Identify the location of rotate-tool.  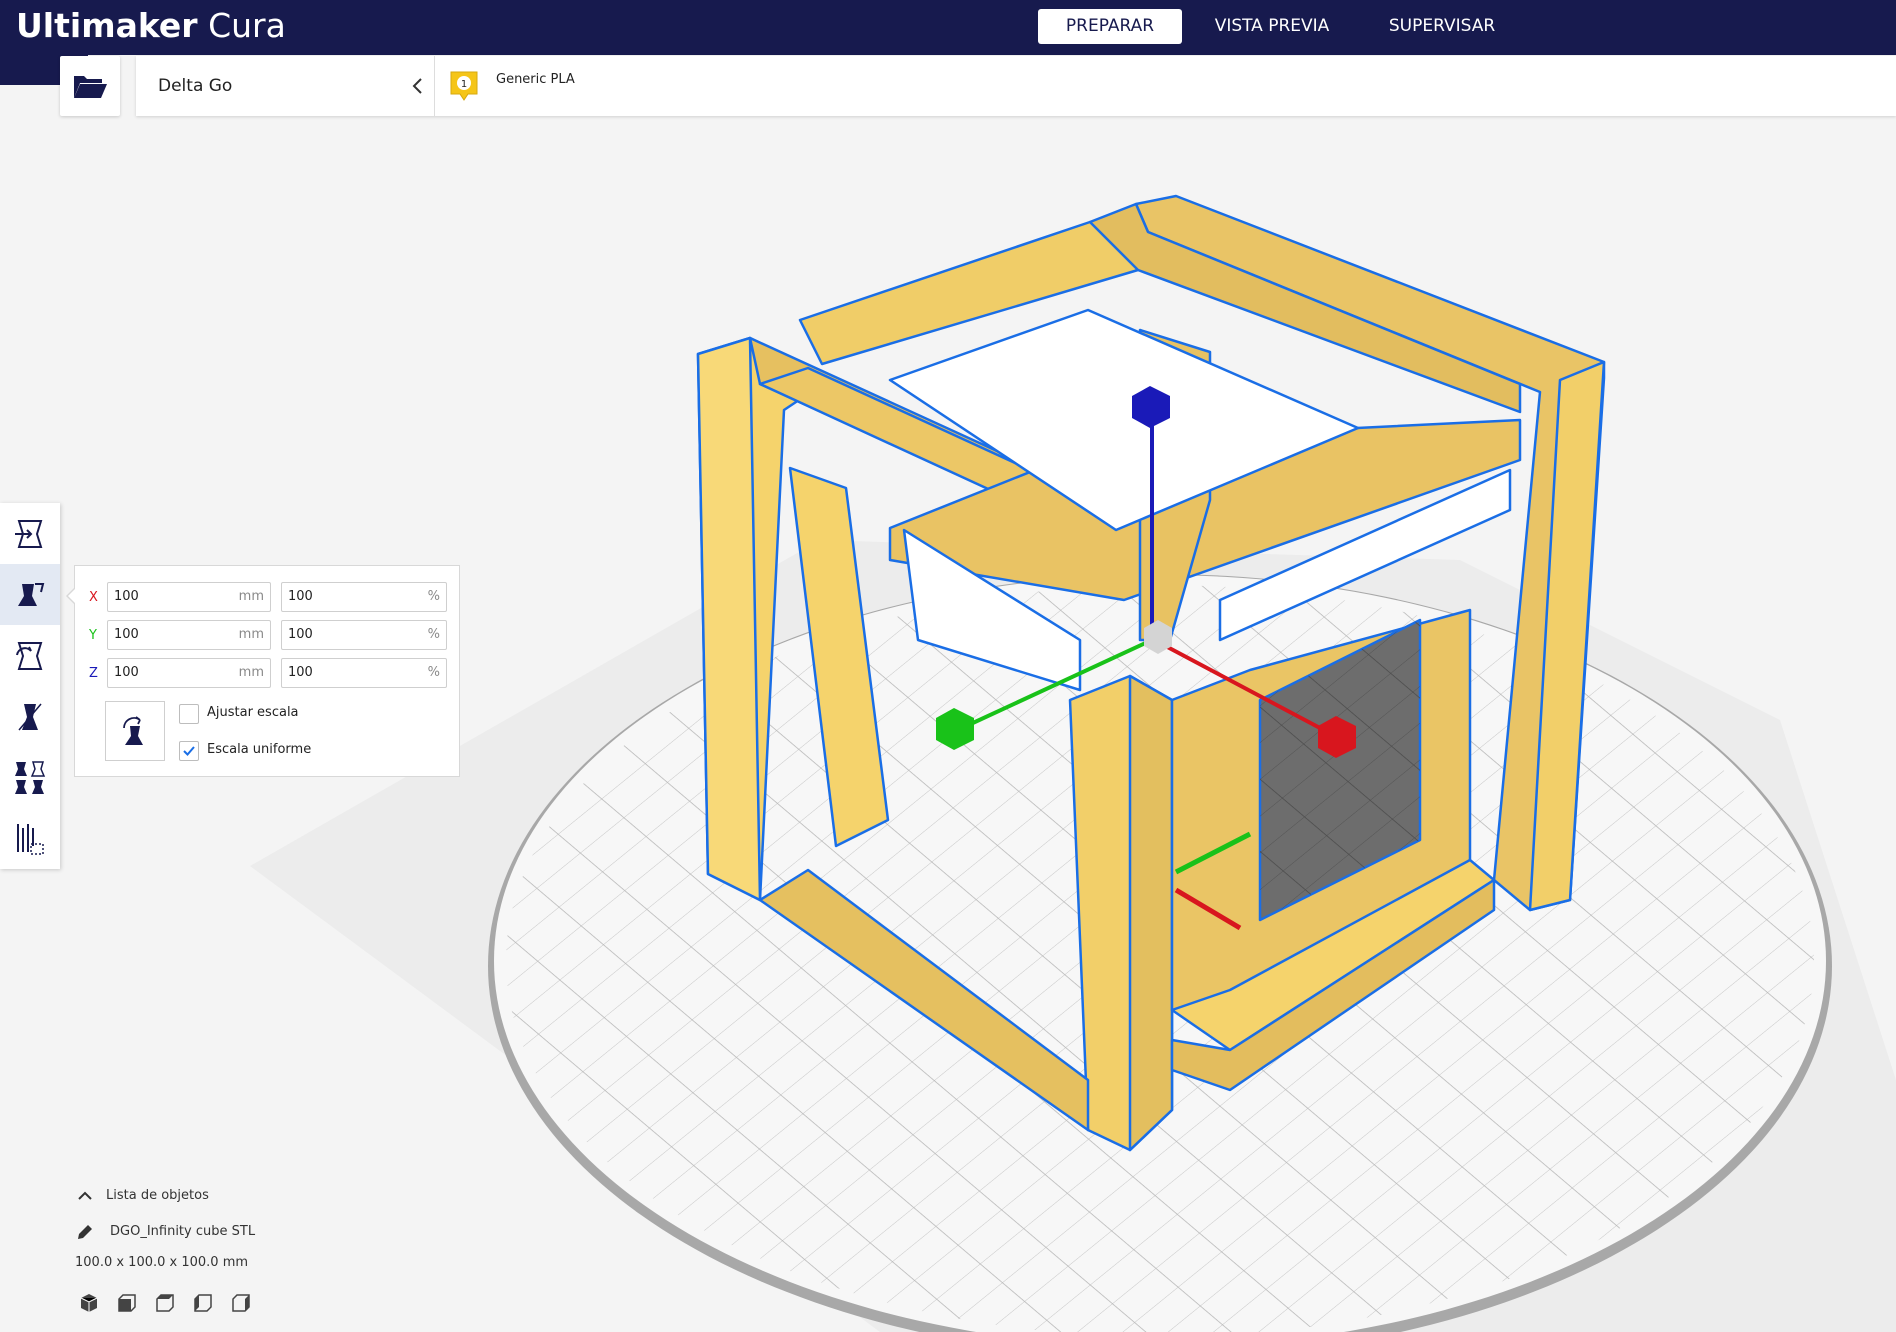
(30, 655).